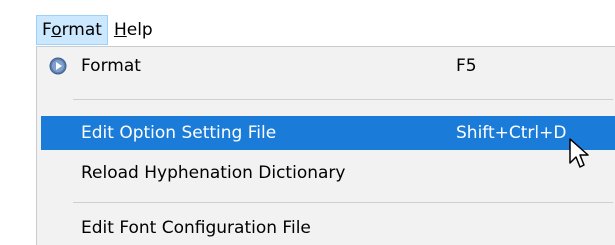 The image size is (615, 245). I want to click on menu-bar: Format Help, so click(97, 30).